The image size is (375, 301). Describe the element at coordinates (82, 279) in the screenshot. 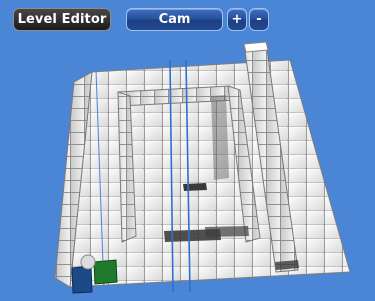

I see `player-cube-dark` at that location.